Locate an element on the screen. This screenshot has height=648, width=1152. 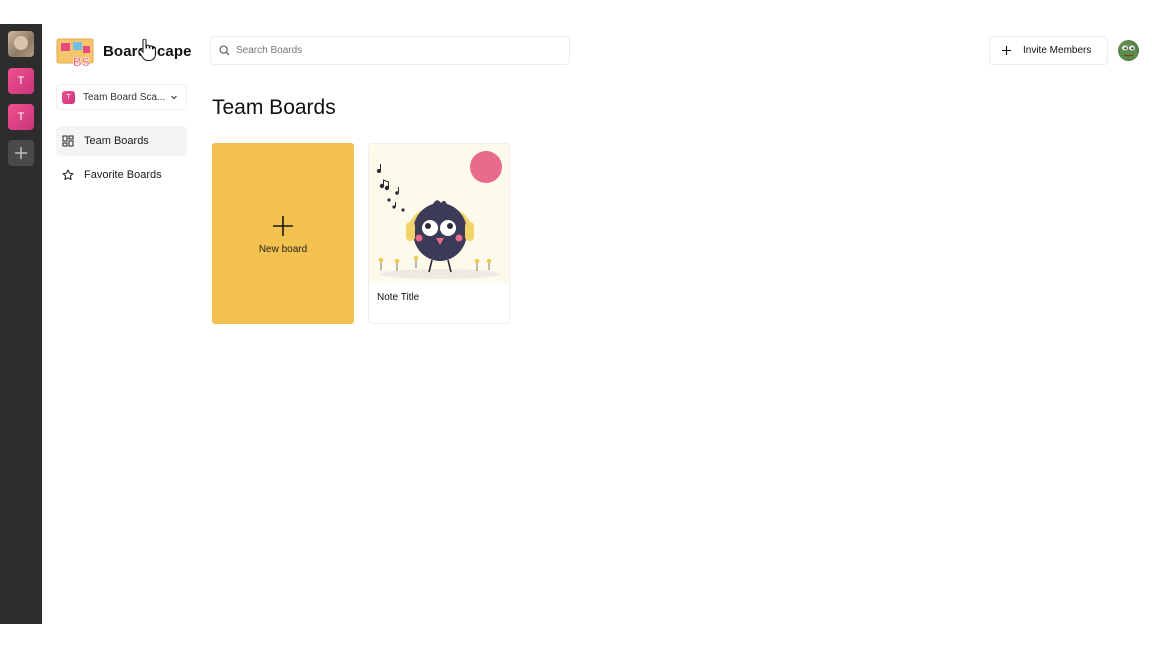
logo-letters: BS is located at coordinates (81, 61).